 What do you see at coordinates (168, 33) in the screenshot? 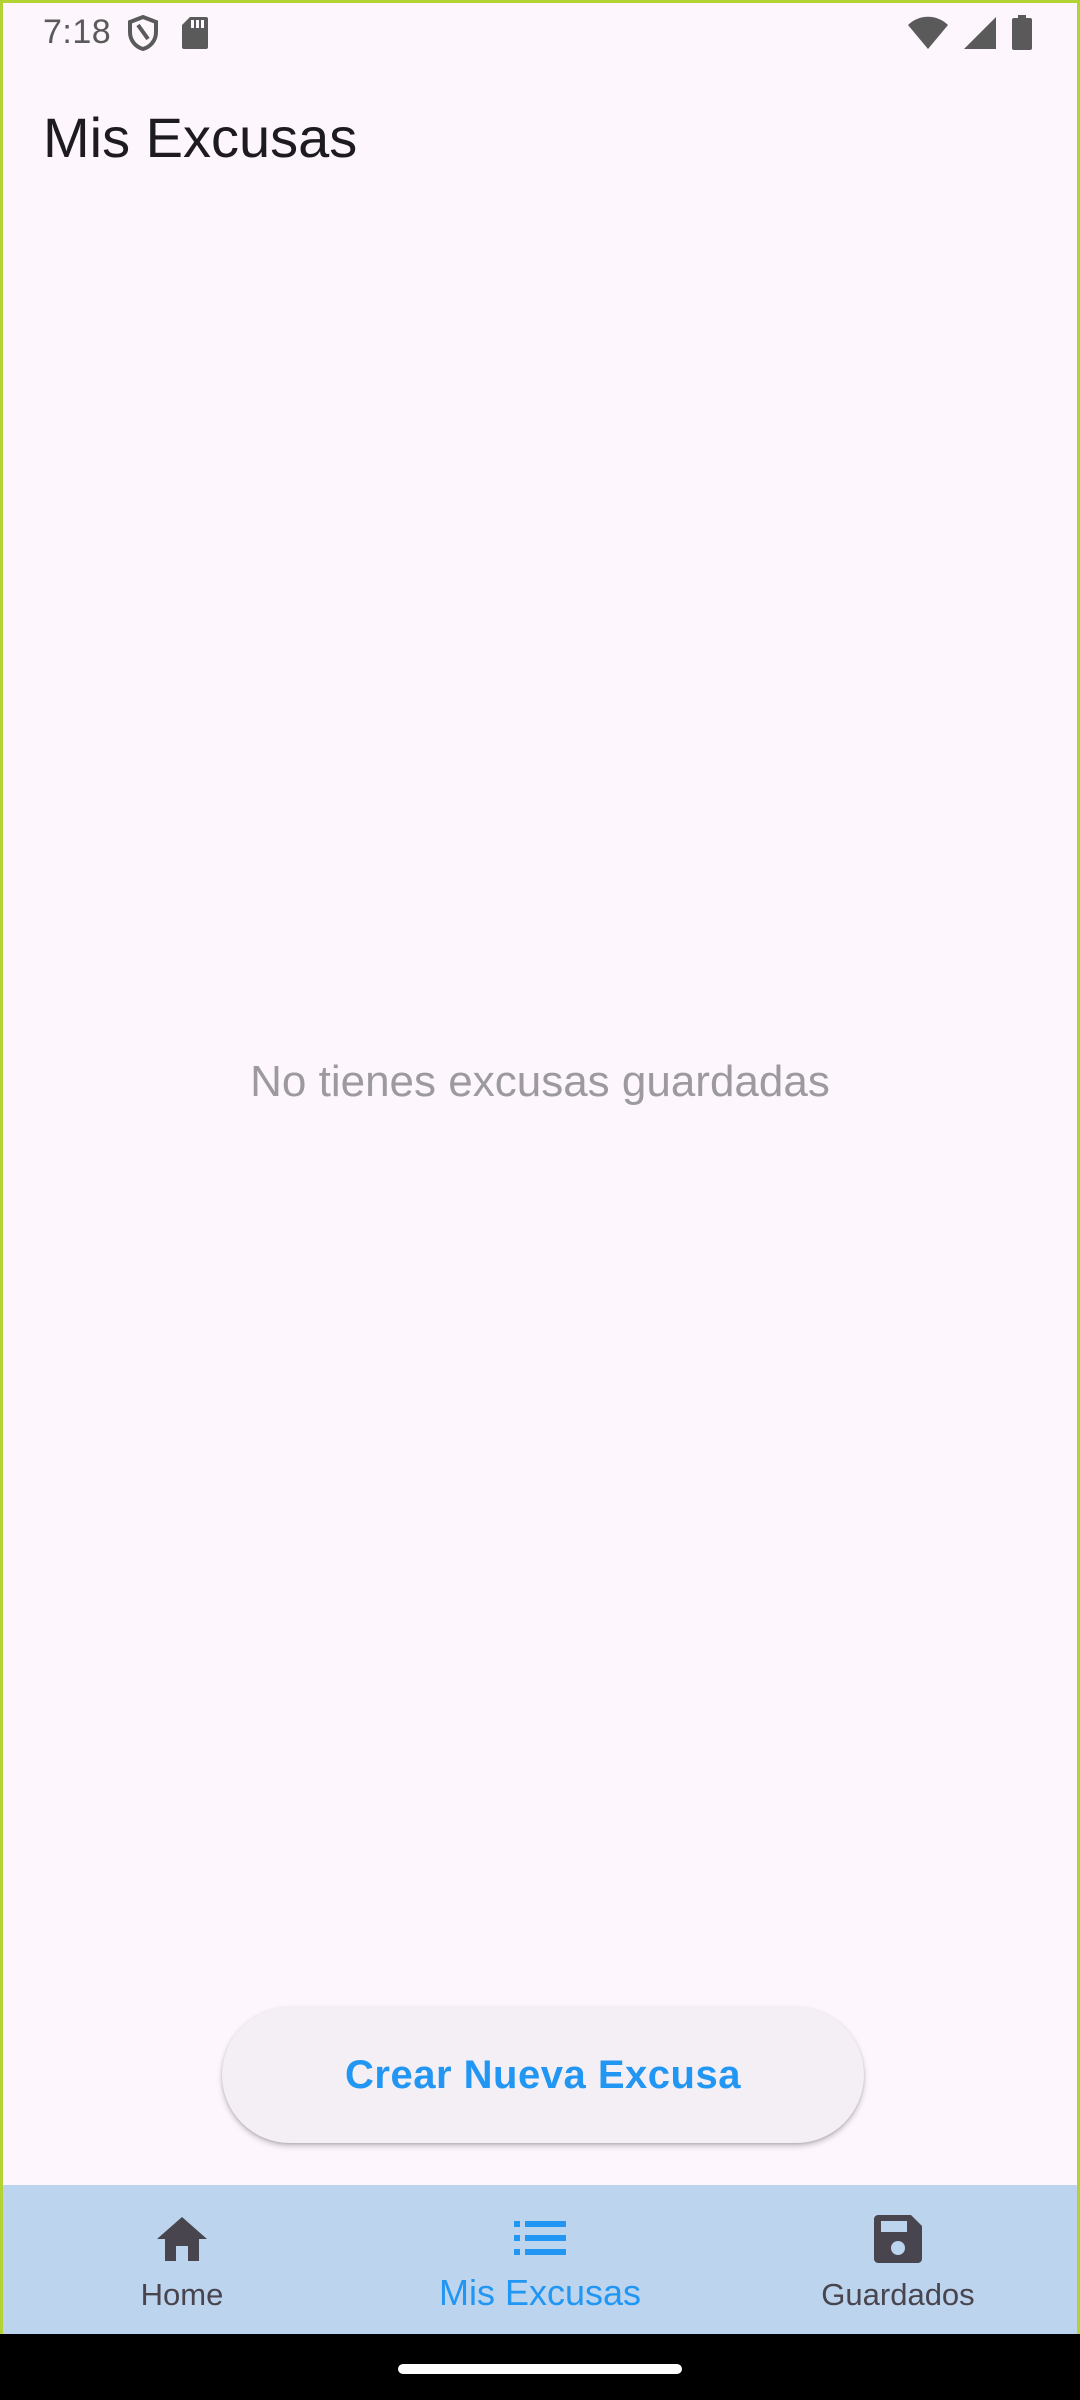
I see `status-left-icons` at bounding box center [168, 33].